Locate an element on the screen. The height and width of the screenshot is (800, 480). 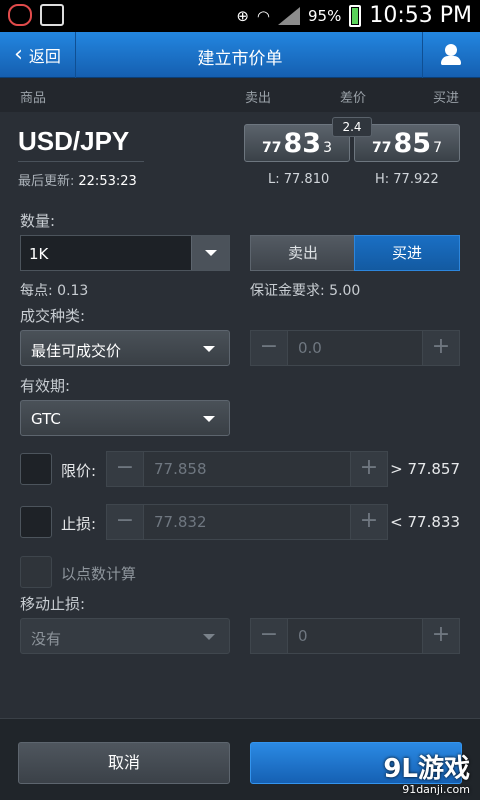
stop-loss-checkbox is located at coordinates (36, 522).